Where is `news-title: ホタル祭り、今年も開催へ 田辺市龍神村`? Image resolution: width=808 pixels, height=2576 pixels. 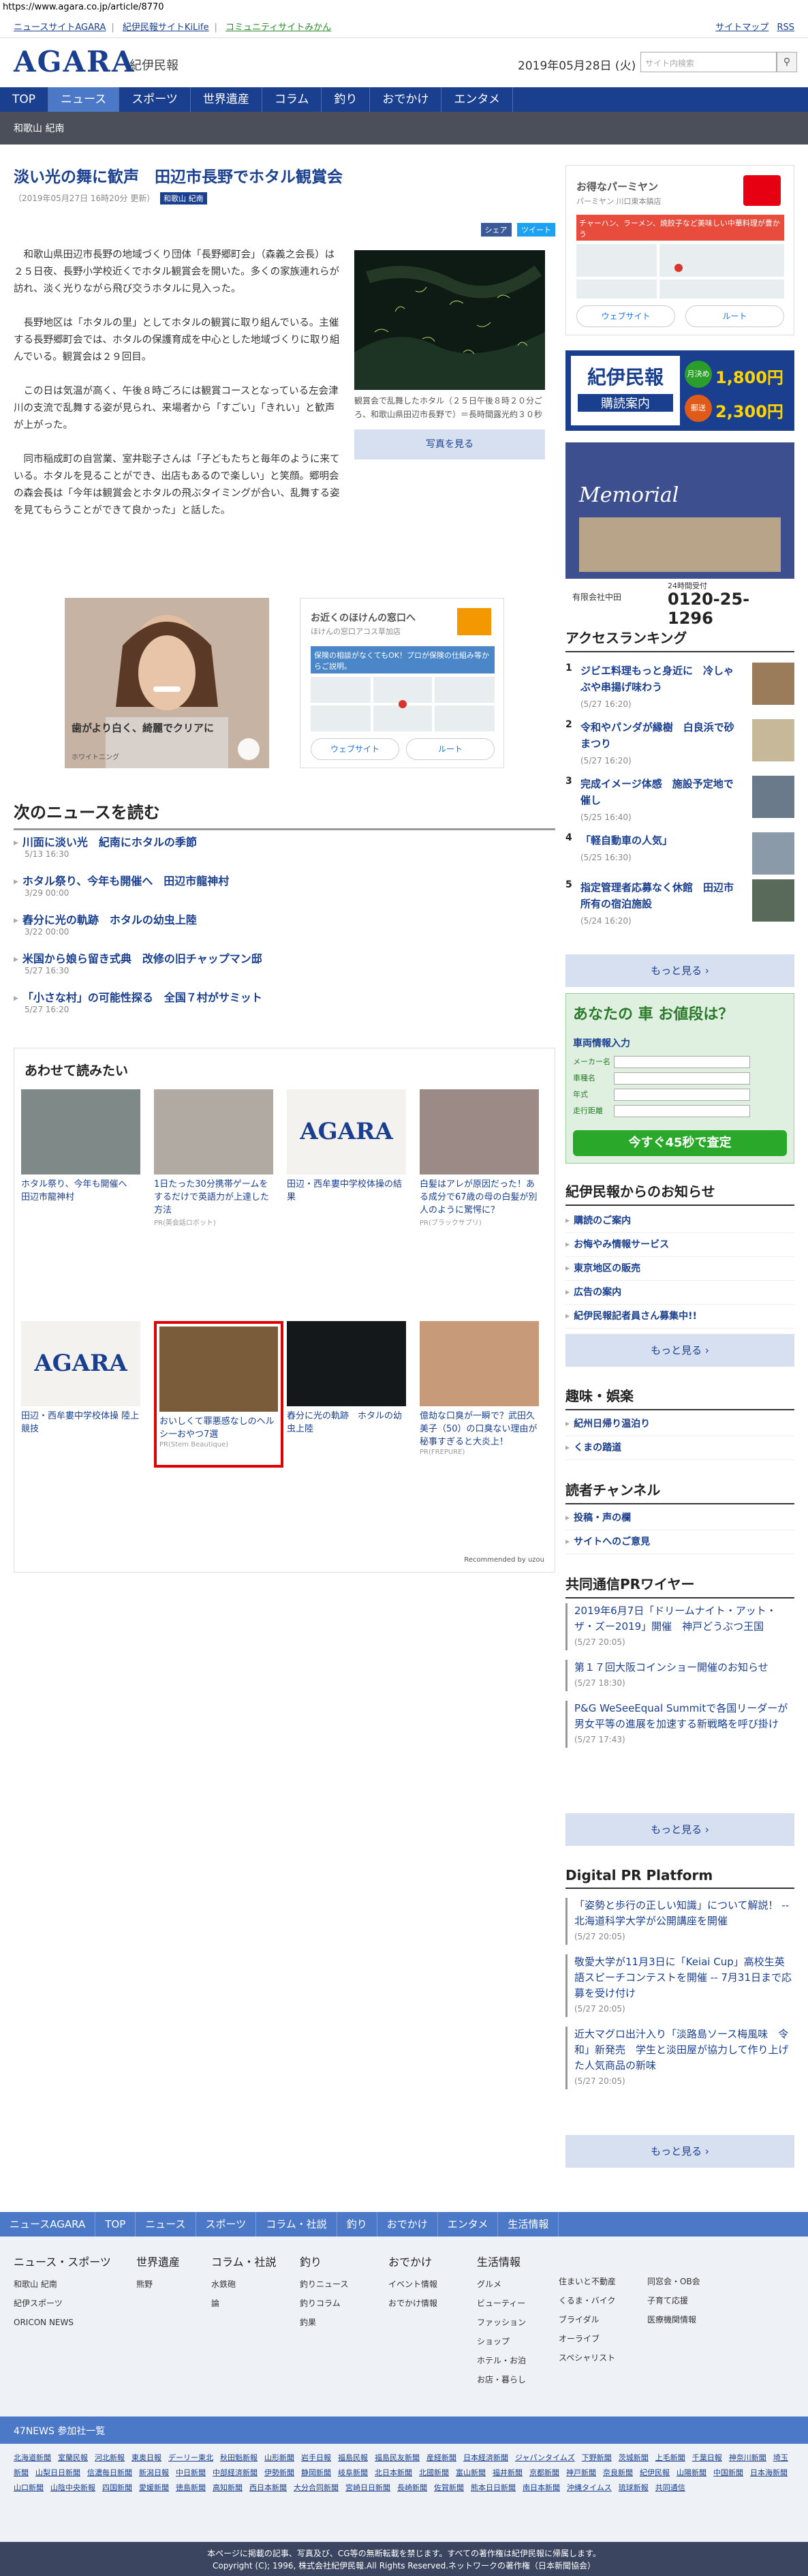 news-title: ホタル祭り、今年も開催へ 田辺市龍神村 is located at coordinates (284, 880).